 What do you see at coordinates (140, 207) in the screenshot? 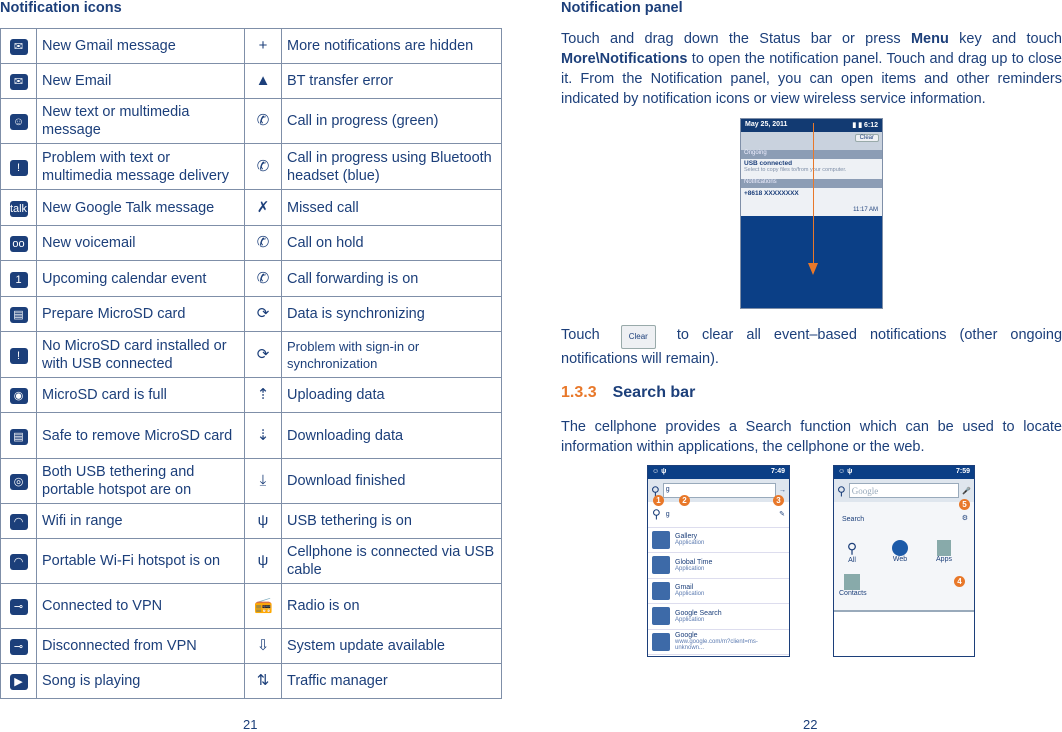
I see `icon-description: New Google Talk message` at bounding box center [140, 207].